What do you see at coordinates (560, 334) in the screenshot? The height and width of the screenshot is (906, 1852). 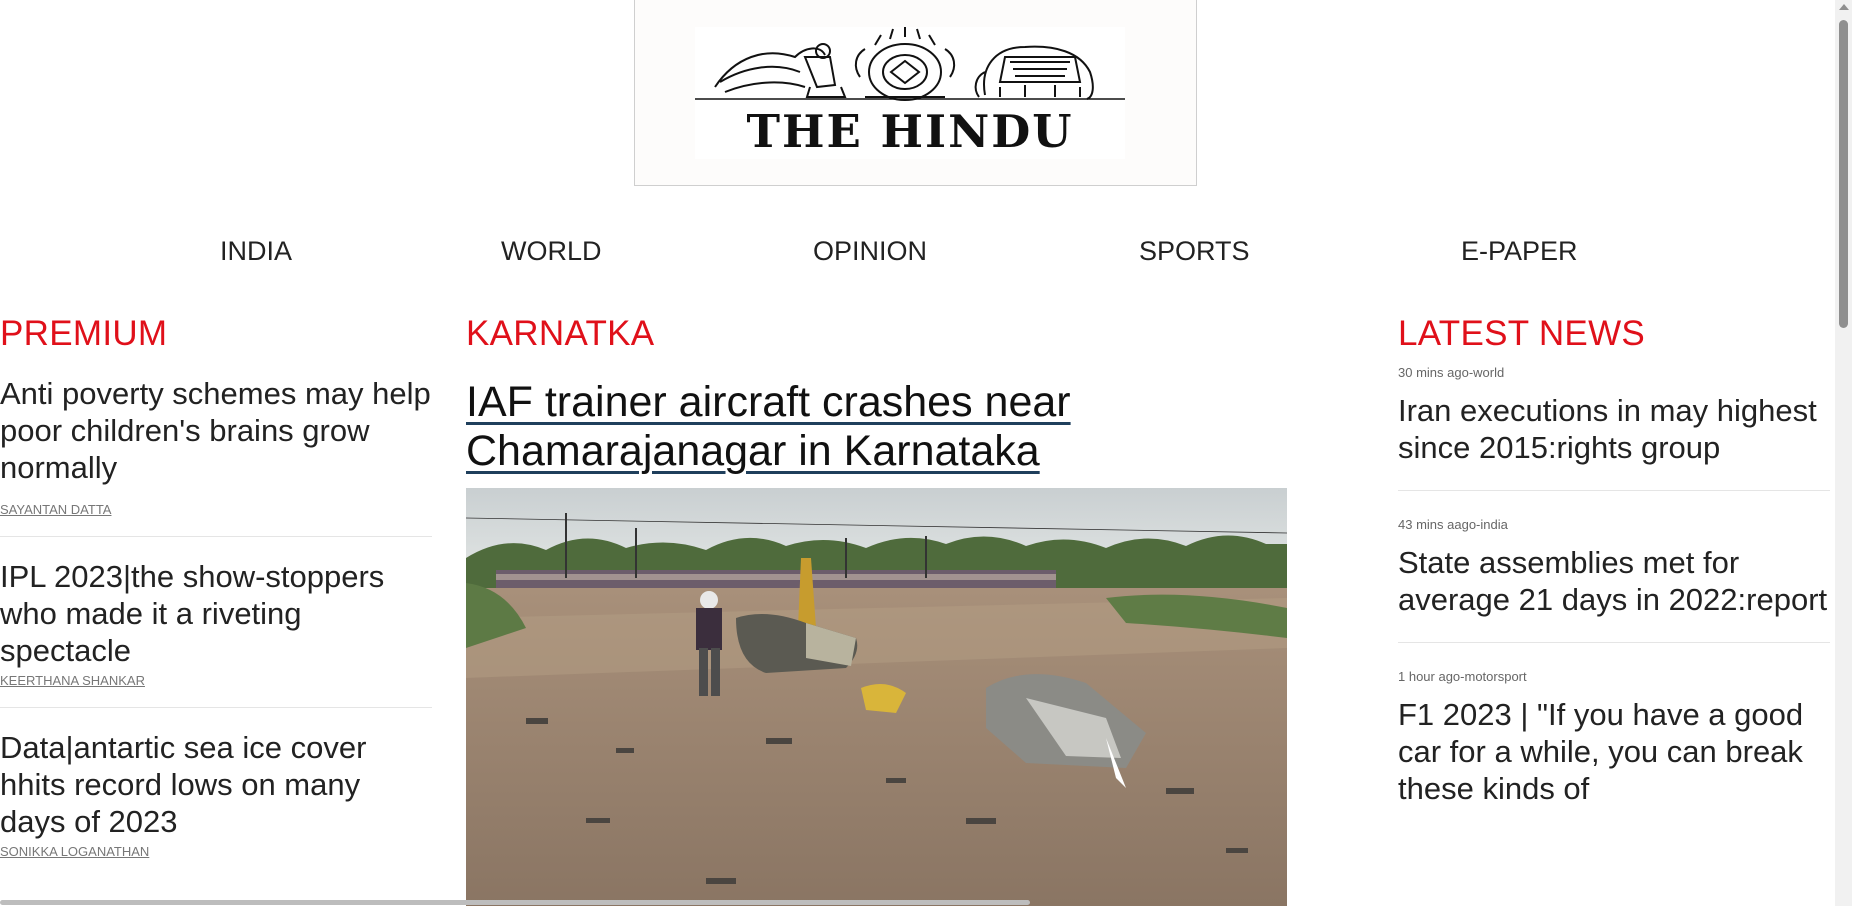 I see `lead-section-heading: KARNATKA` at bounding box center [560, 334].